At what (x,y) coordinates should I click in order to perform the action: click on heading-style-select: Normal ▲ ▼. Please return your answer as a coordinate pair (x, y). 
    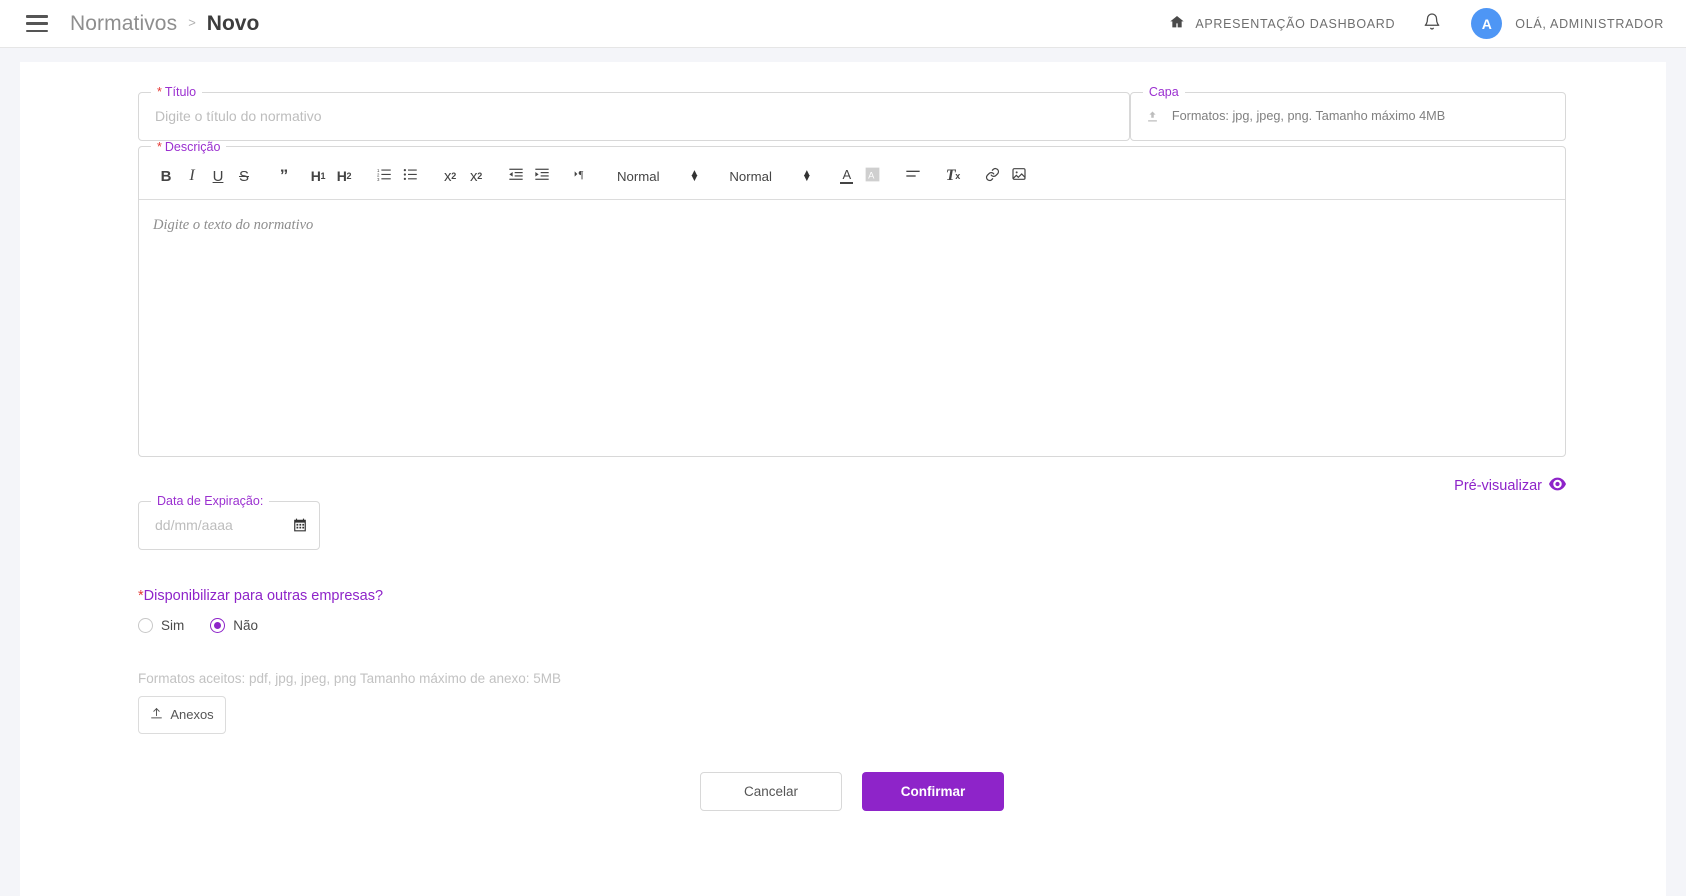
    Looking at the image, I should click on (770, 175).